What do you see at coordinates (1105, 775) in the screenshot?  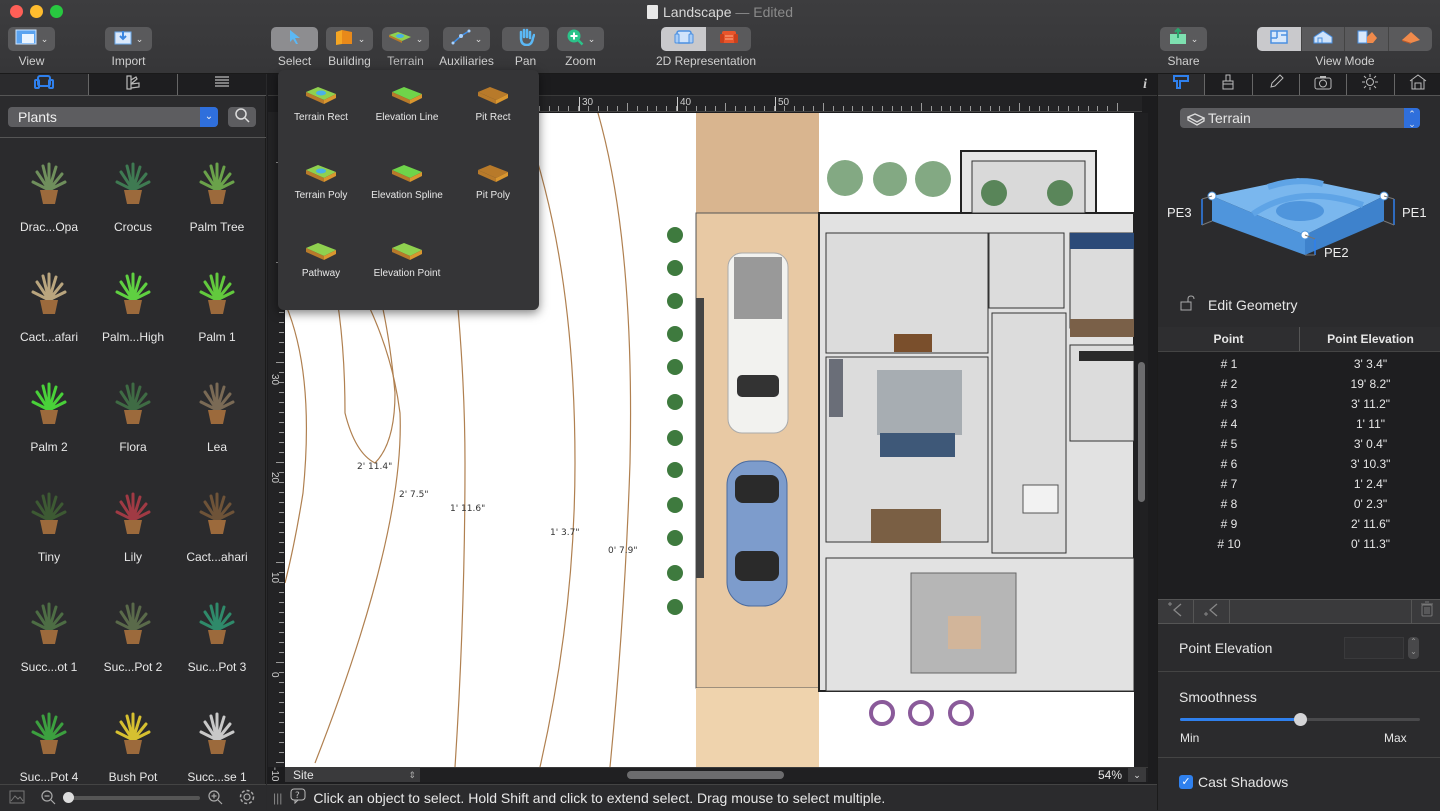 I see `zoom-percentage: 54%` at bounding box center [1105, 775].